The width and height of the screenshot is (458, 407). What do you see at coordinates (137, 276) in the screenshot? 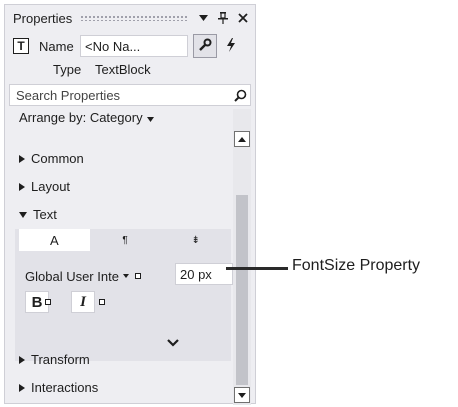
I see `advanced-marker-icon` at bounding box center [137, 276].